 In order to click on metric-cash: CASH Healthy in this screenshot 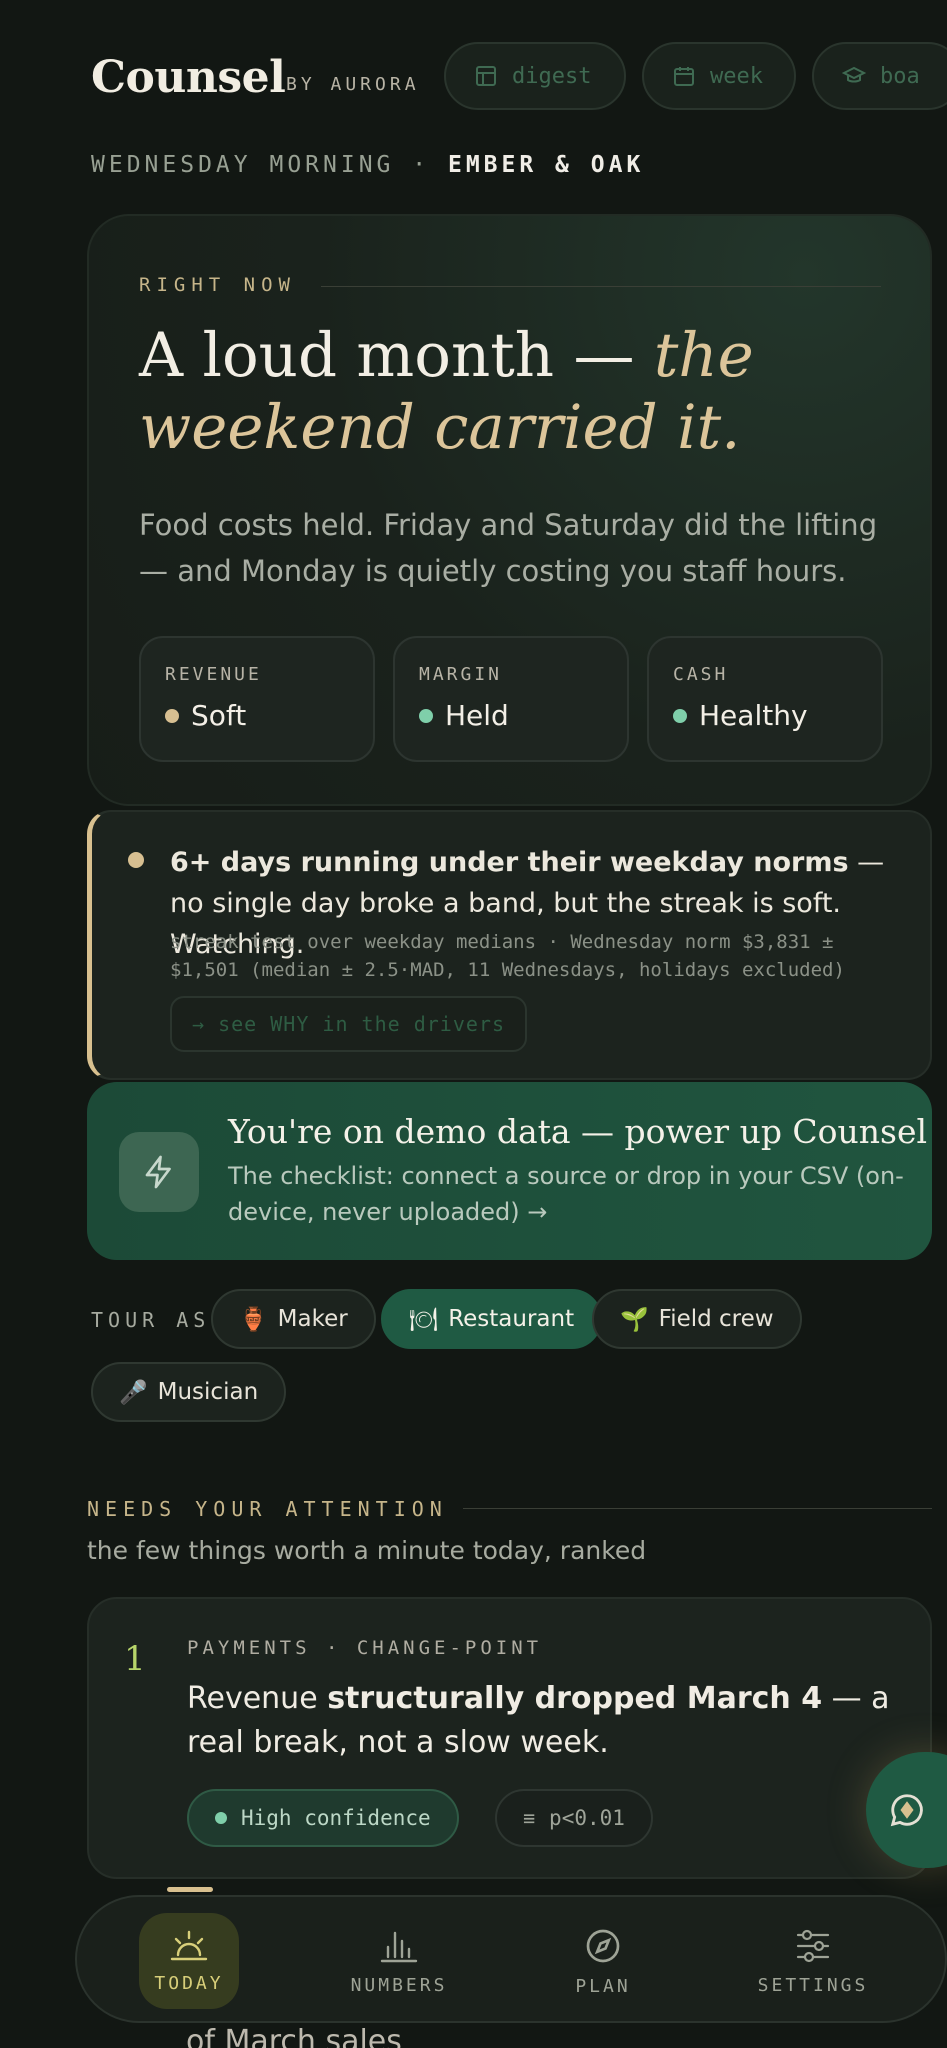, I will do `click(765, 699)`.